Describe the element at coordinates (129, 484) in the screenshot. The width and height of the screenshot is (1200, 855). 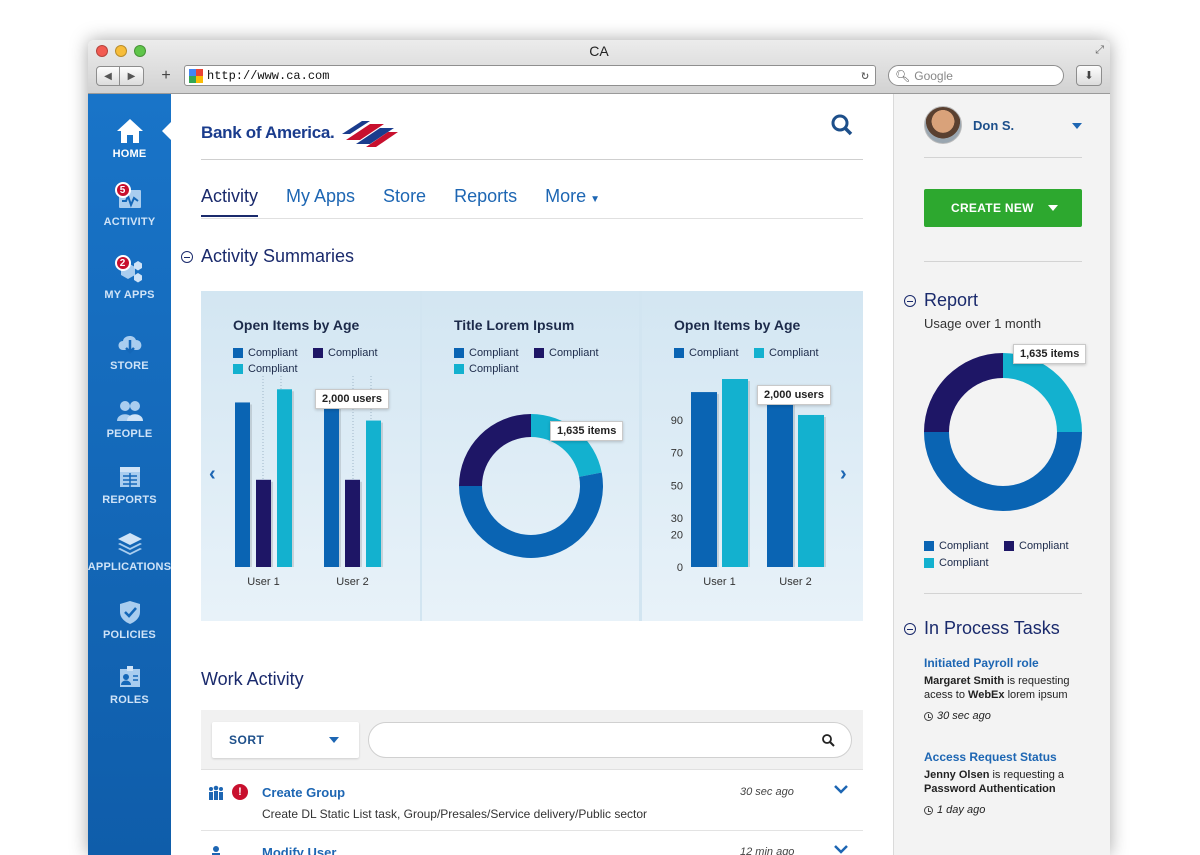
I see `sidebar-item-reports: REPORTS` at that location.